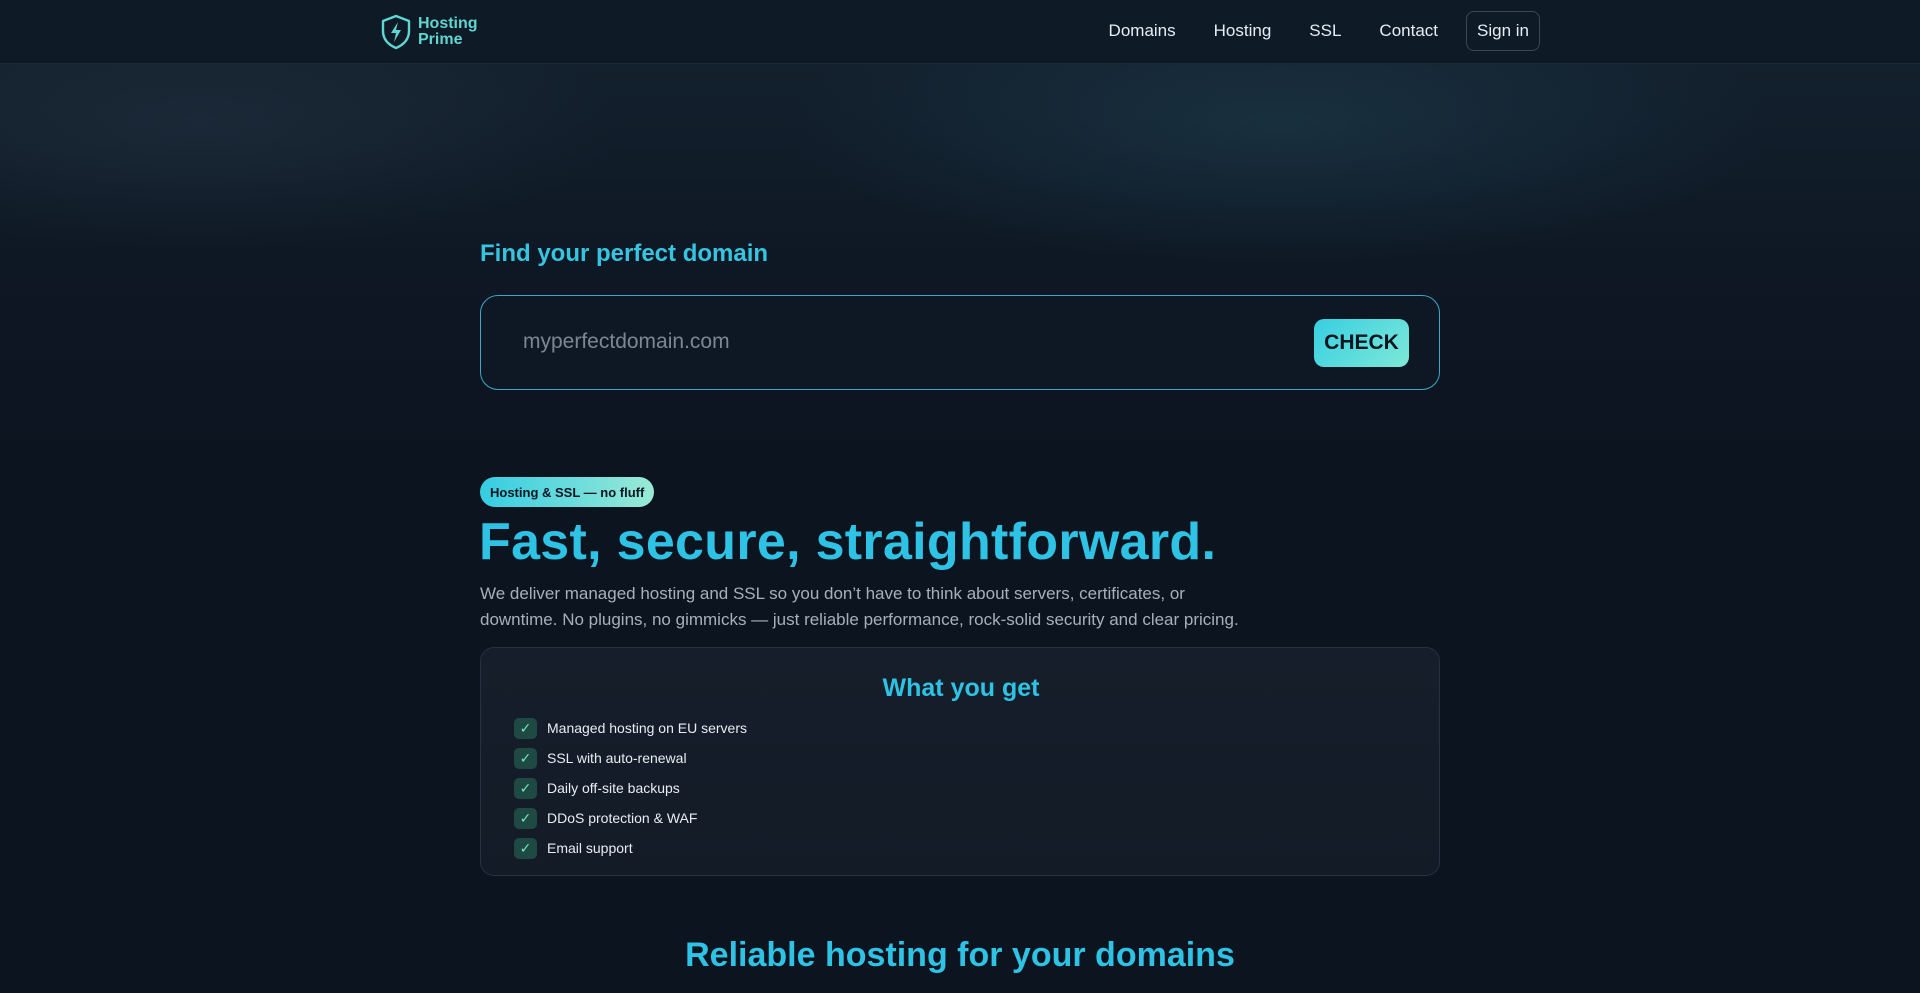 The image size is (1920, 993). What do you see at coordinates (440, 39) in the screenshot?
I see `brand-name-line2: Prime` at bounding box center [440, 39].